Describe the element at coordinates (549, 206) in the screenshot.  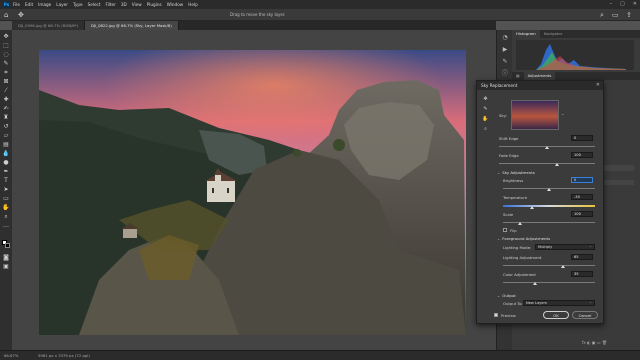
I see `temperature-slider` at that location.